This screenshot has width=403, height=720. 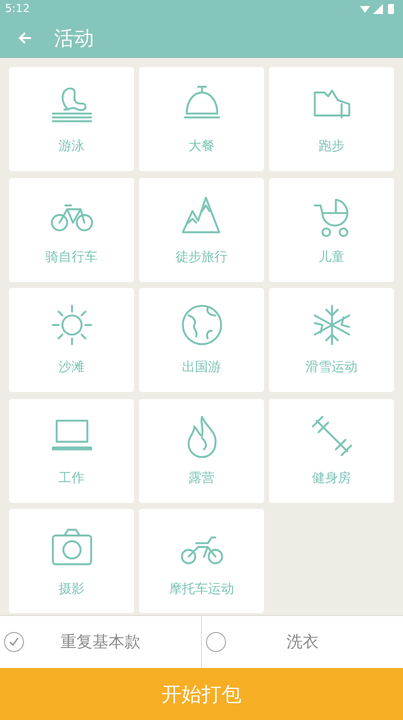 What do you see at coordinates (71, 561) in the screenshot?
I see `activity-card: 摄影` at bounding box center [71, 561].